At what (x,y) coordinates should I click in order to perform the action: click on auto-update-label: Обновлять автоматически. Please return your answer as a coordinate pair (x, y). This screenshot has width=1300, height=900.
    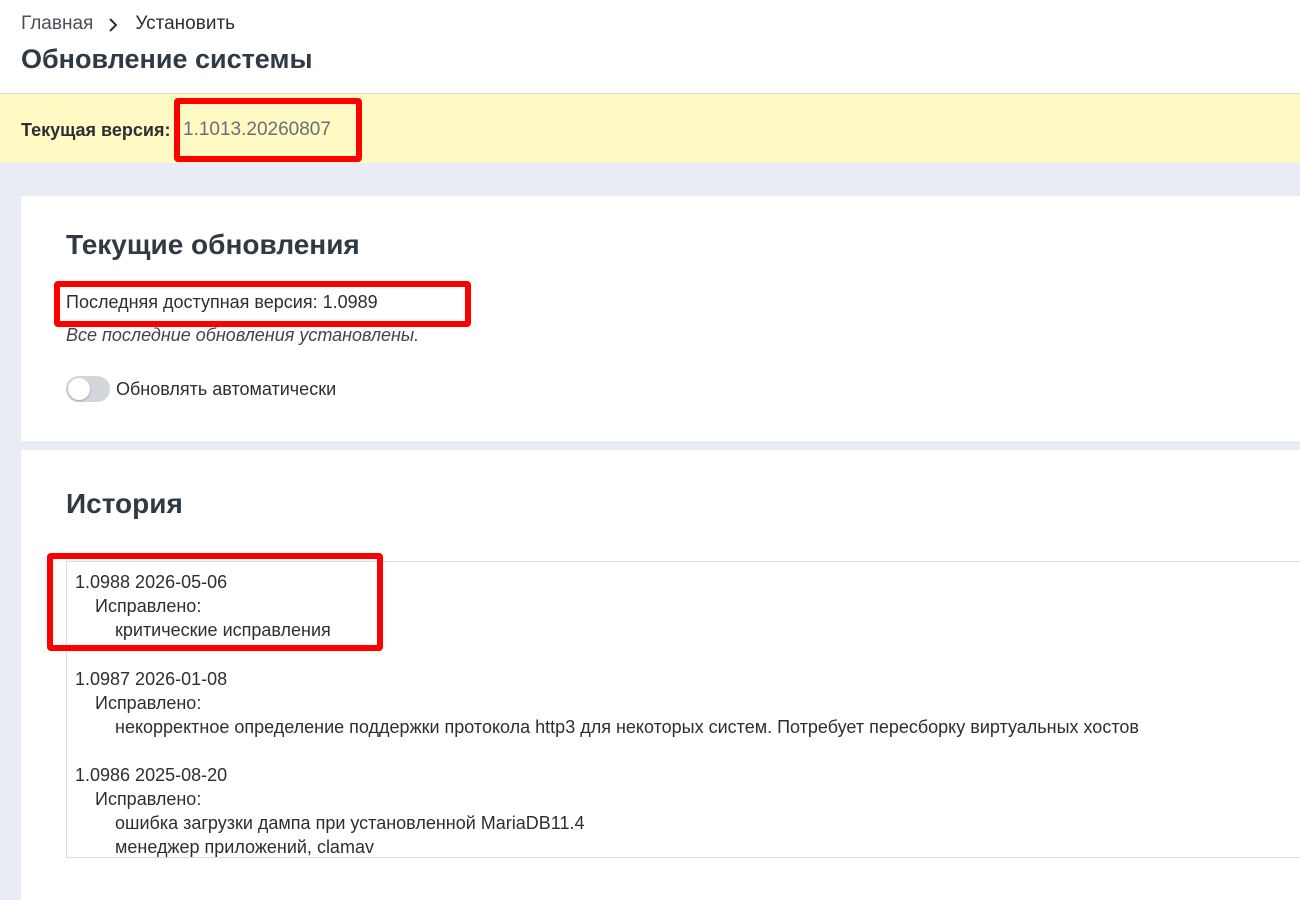
    Looking at the image, I should click on (226, 388).